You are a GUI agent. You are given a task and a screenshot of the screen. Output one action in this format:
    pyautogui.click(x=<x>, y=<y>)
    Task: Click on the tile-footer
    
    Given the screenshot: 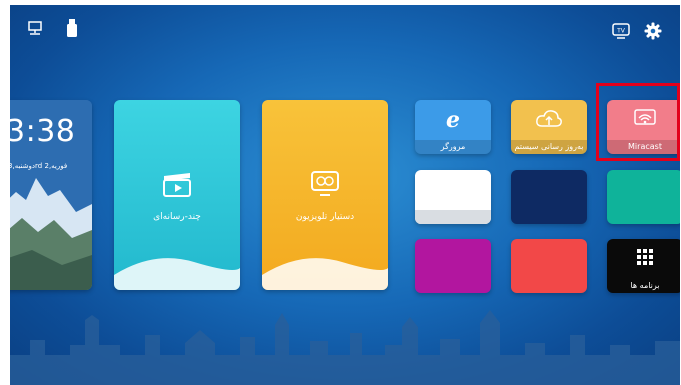 What is the action you would take?
    pyautogui.click(x=453, y=217)
    